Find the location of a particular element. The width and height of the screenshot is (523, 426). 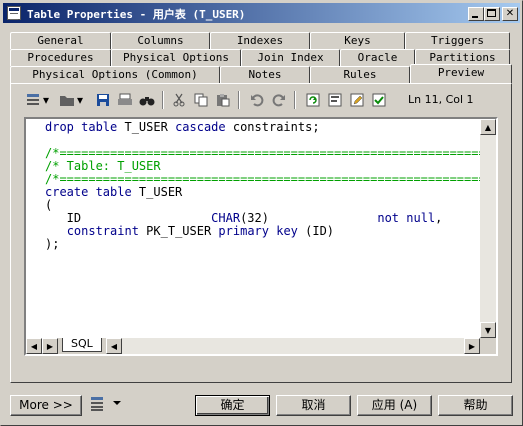

refresh-icon is located at coordinates (313, 100).